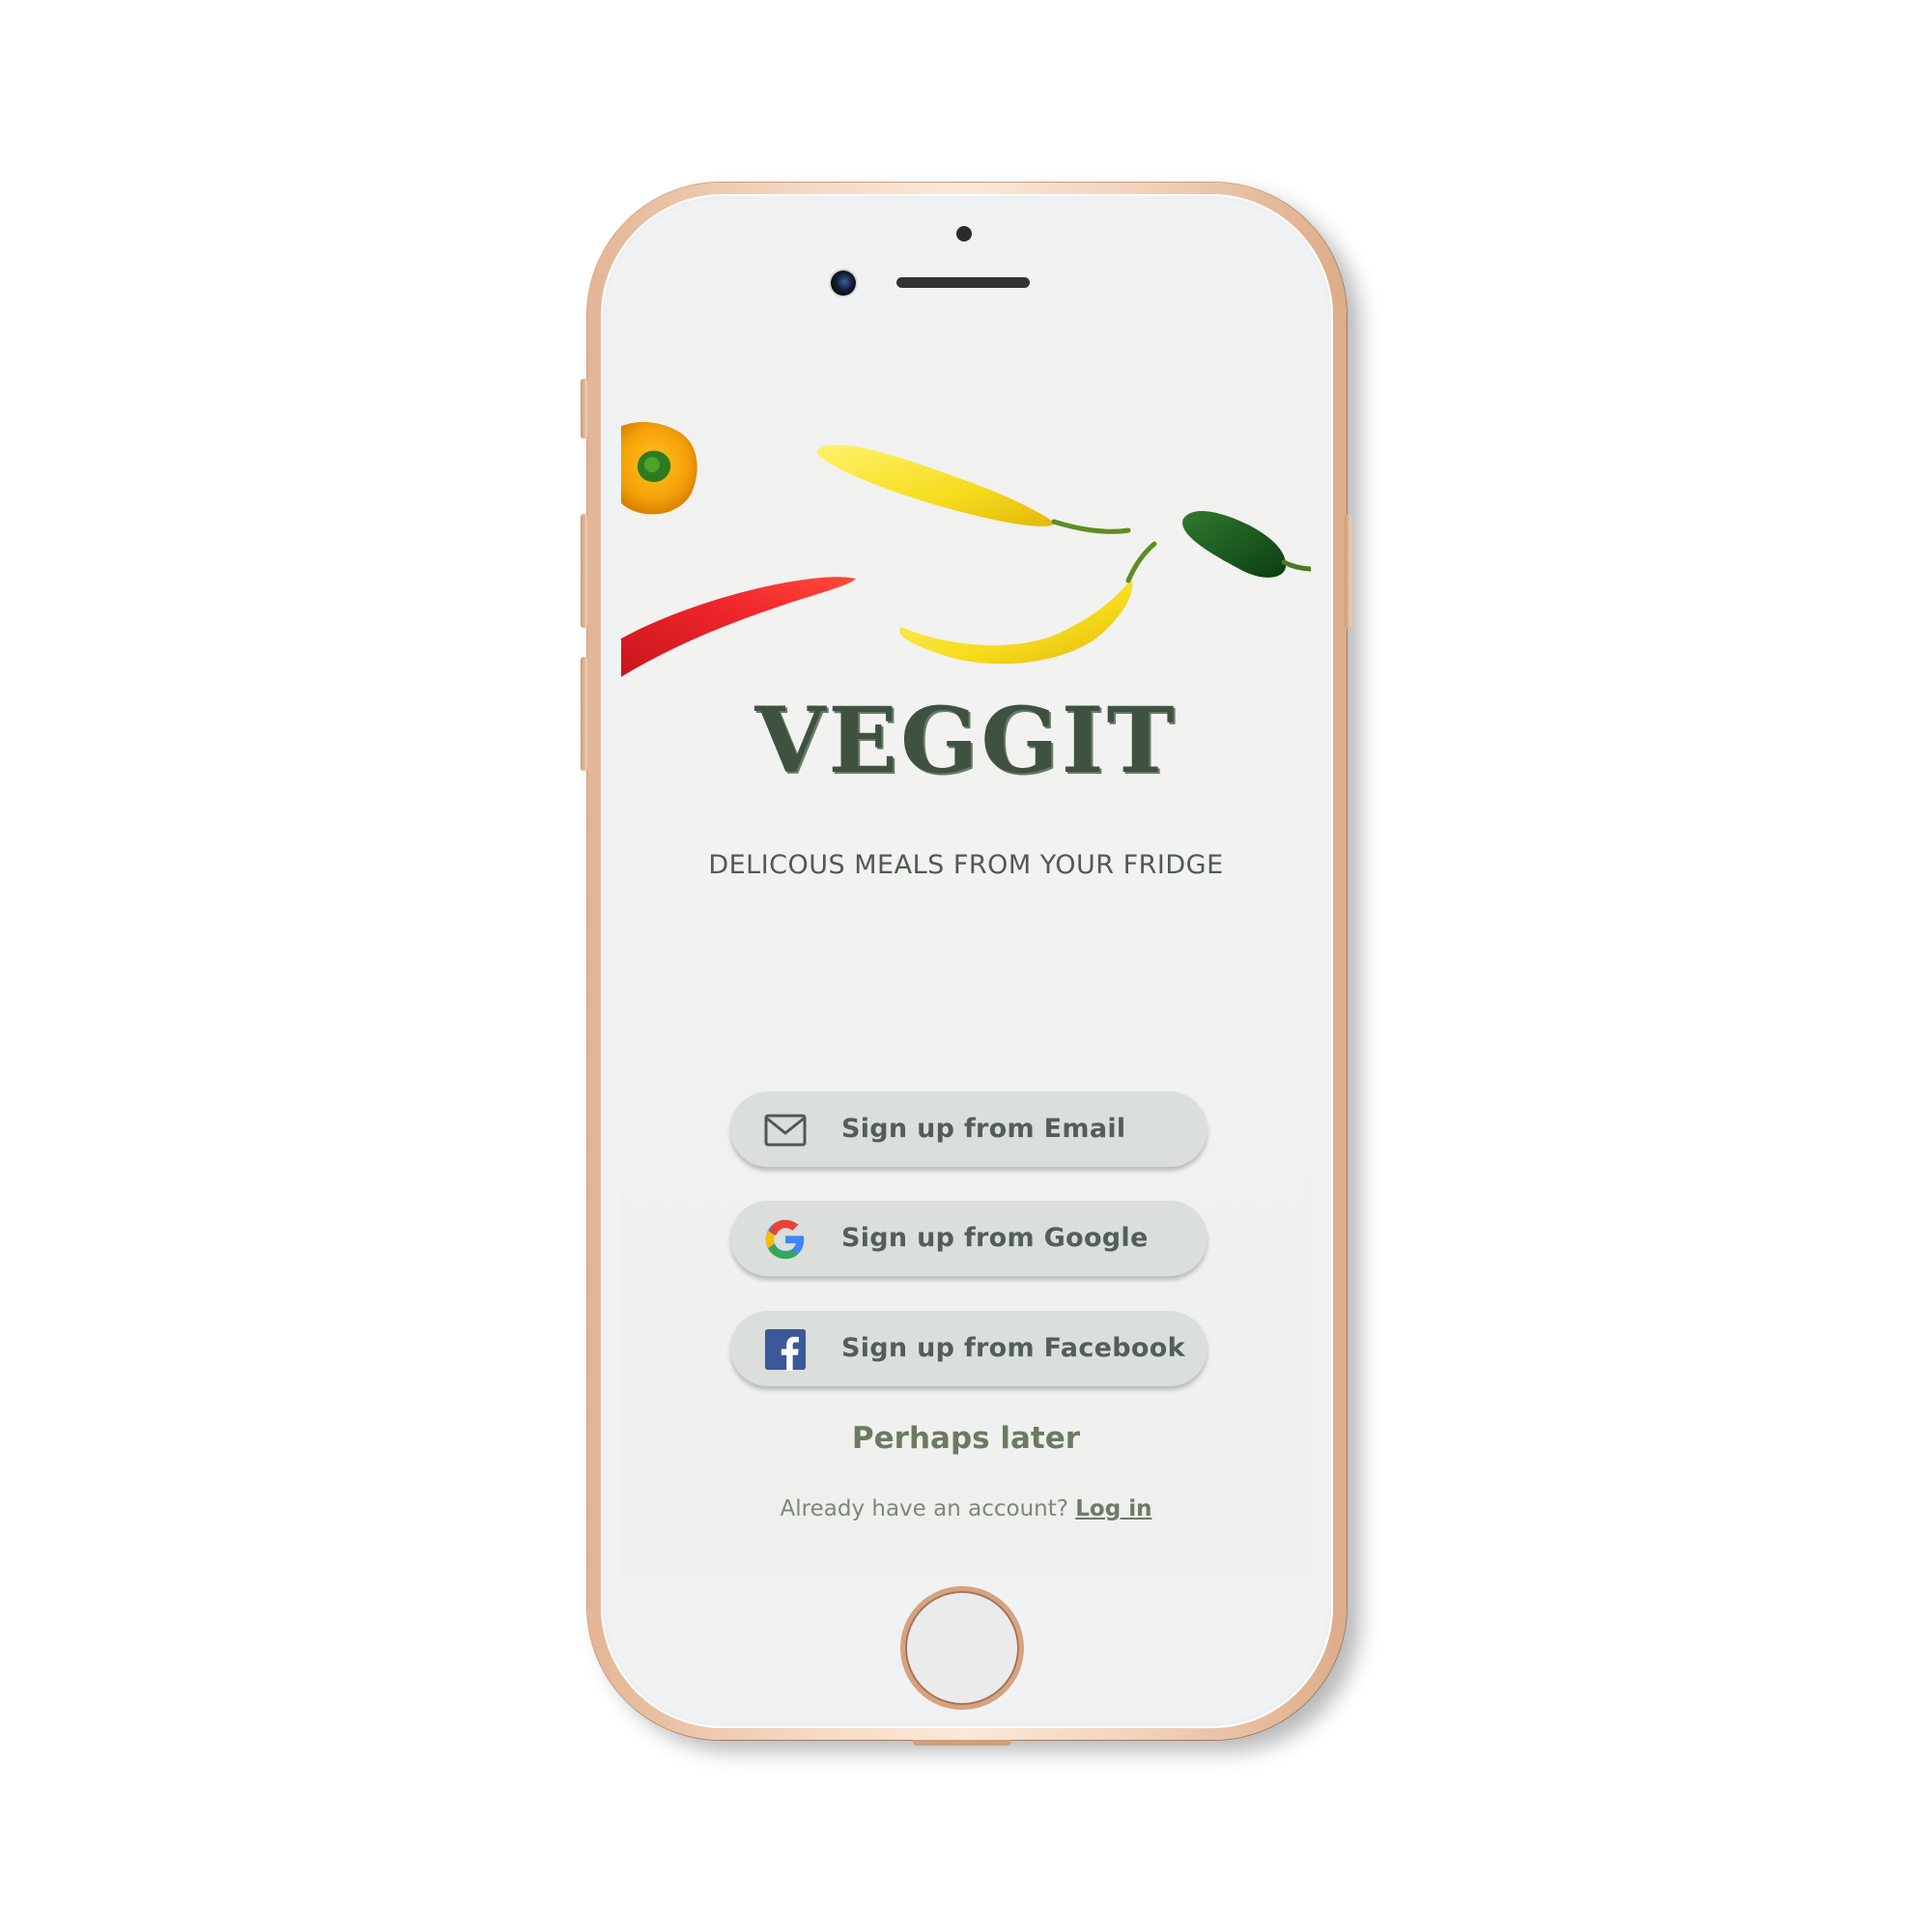 The height and width of the screenshot is (1932, 1932). Describe the element at coordinates (983, 1129) in the screenshot. I see `email-button-label: Sign up from Email` at that location.